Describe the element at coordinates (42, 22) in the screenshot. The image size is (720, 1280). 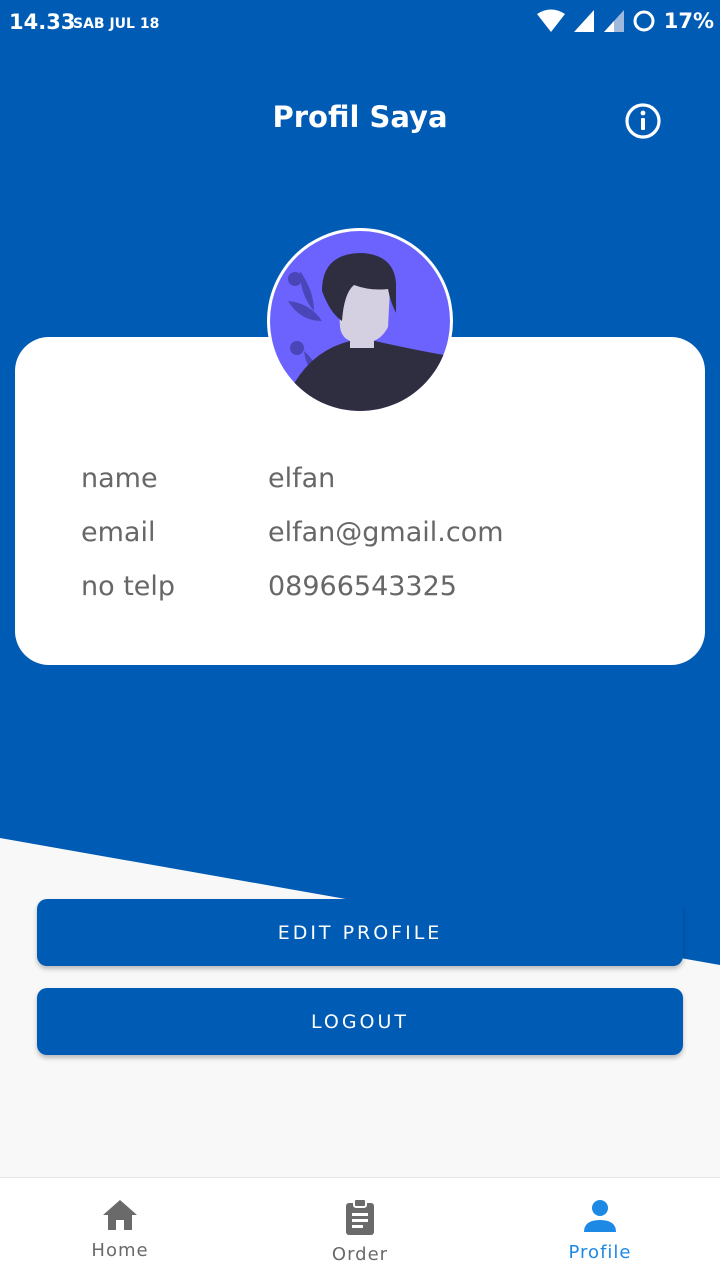
I see `status-time: 14.33` at that location.